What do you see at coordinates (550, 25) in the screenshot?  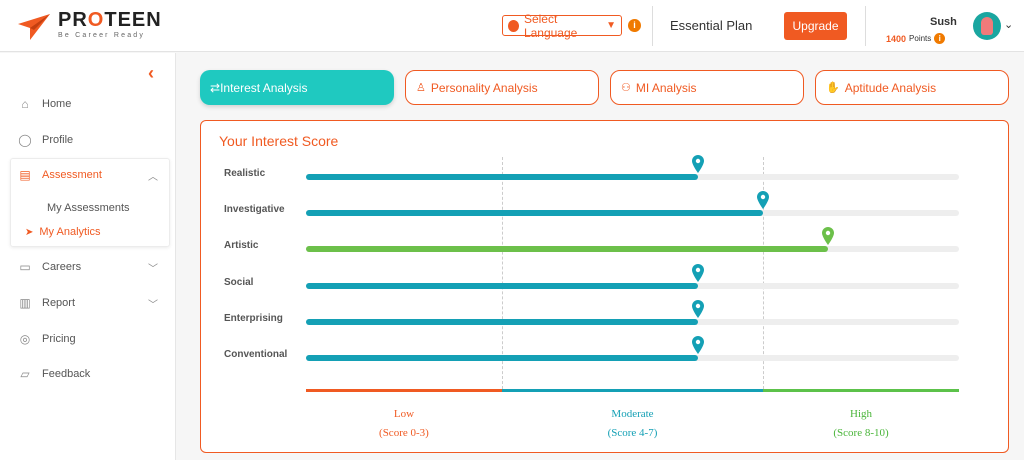 I see `language-select-label: Select Language` at bounding box center [550, 25].